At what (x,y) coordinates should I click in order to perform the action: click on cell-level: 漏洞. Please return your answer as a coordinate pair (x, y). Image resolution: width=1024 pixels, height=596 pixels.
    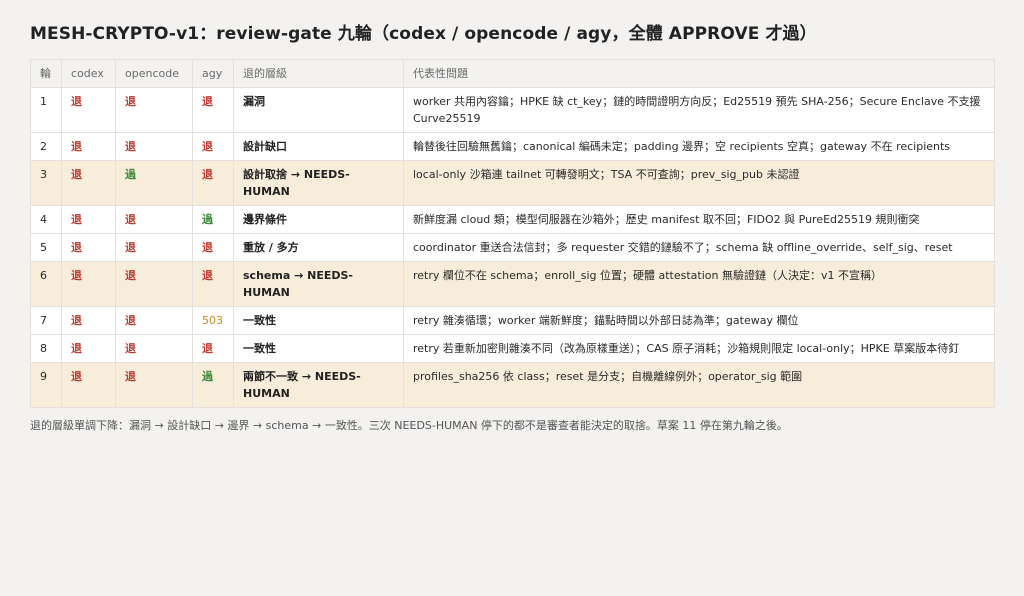
    Looking at the image, I should click on (318, 110).